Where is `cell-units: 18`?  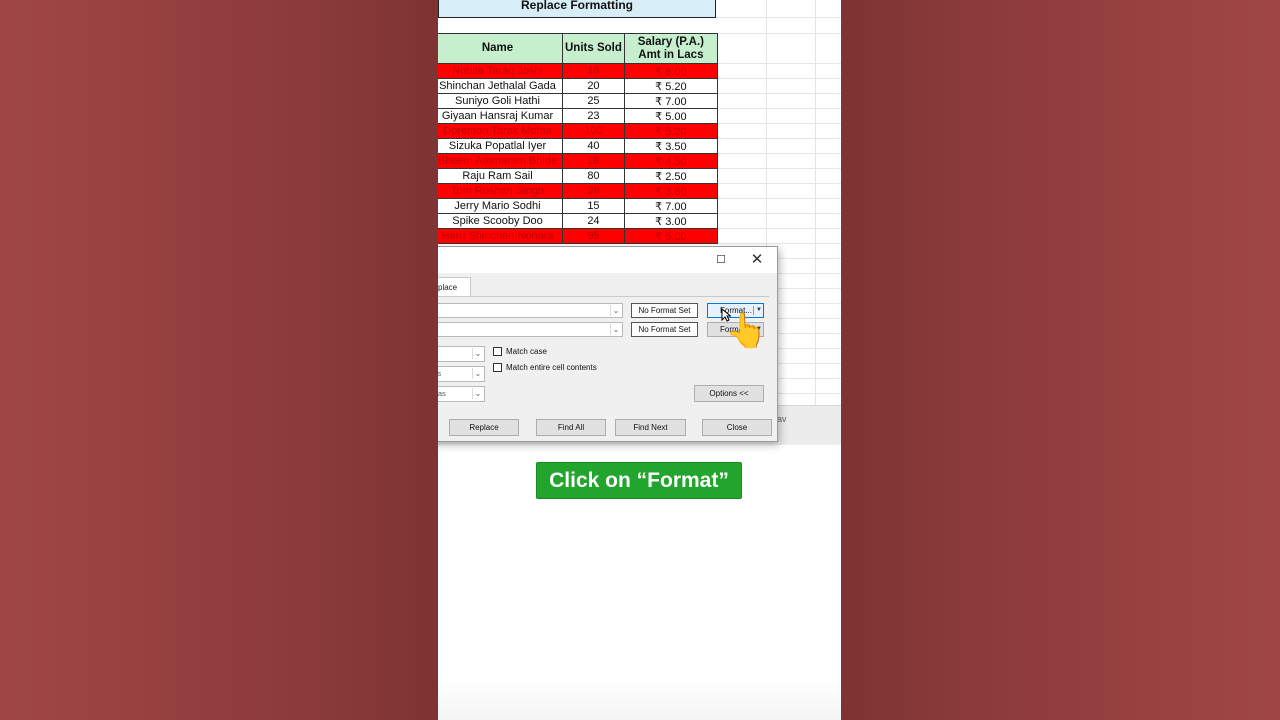
cell-units: 18 is located at coordinates (593, 71).